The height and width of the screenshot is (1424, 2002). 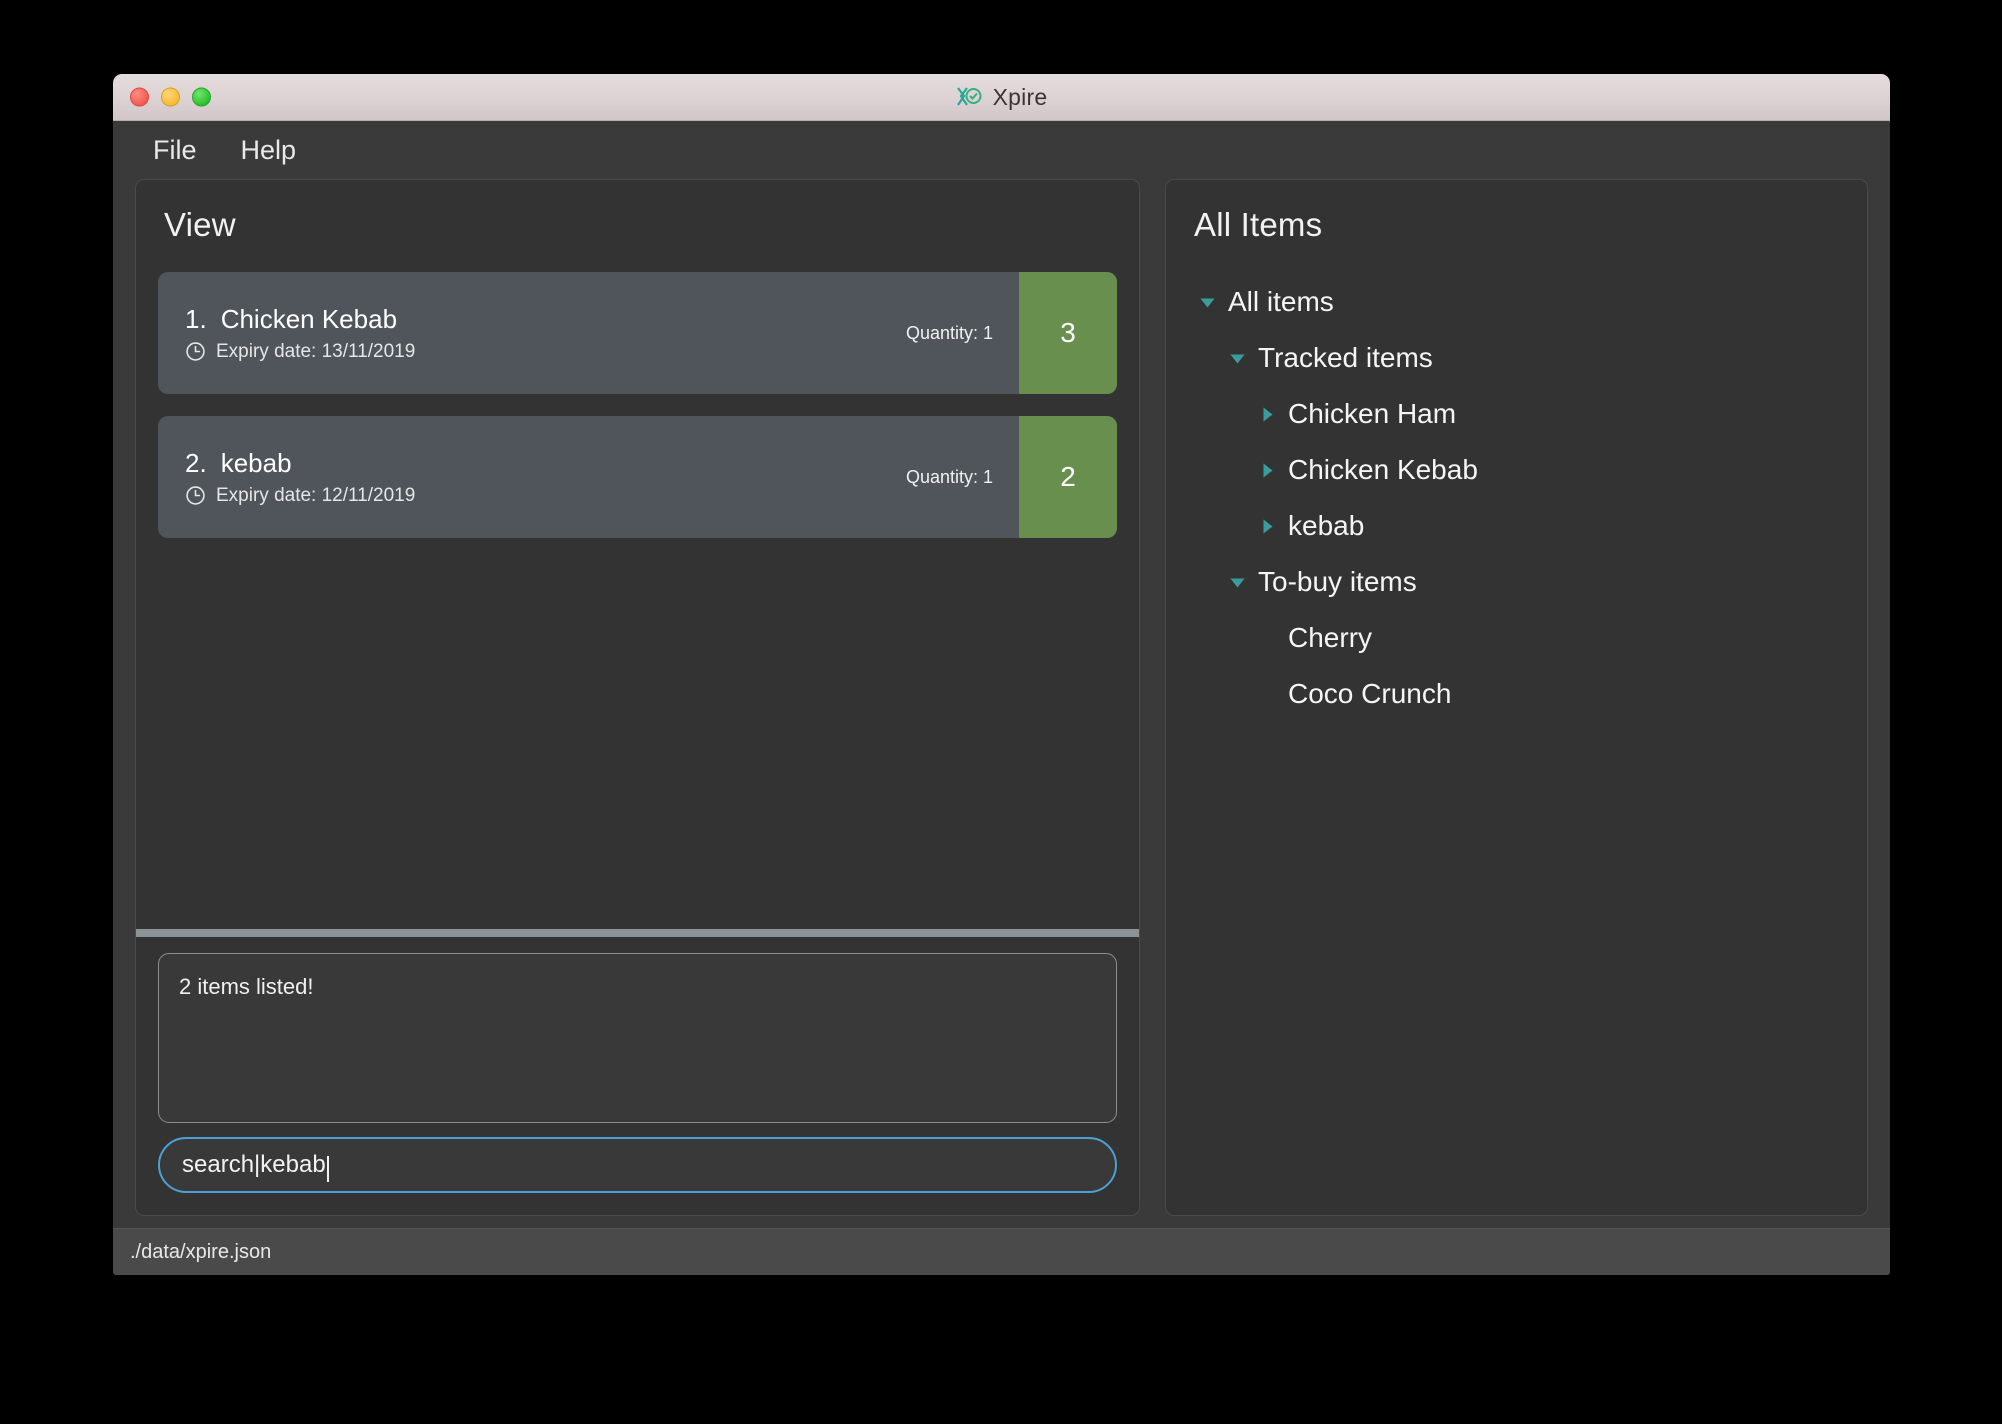 What do you see at coordinates (1068, 333) in the screenshot?
I see `item-badge: 3` at bounding box center [1068, 333].